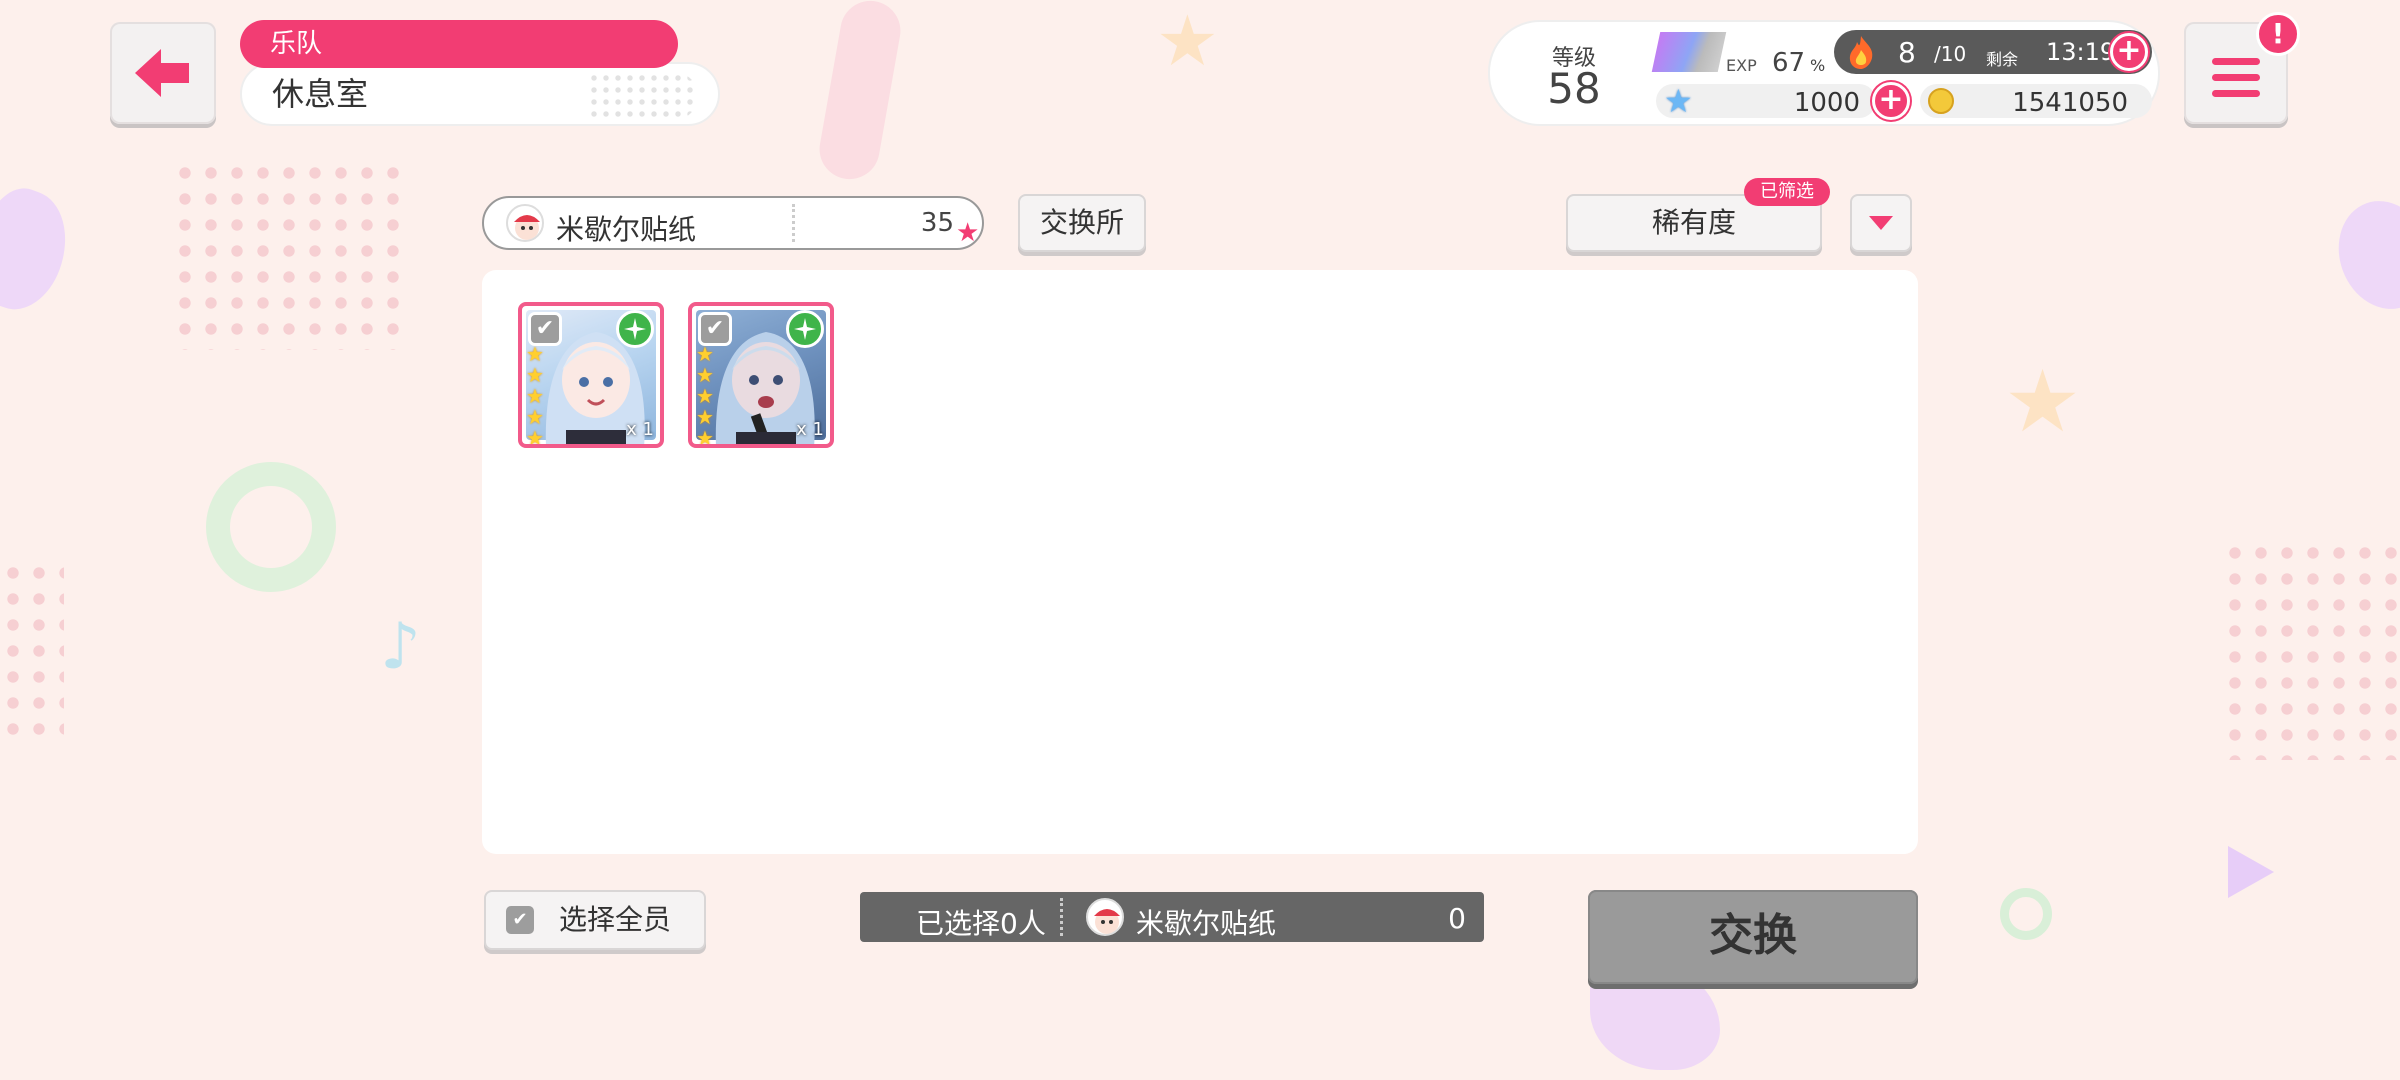 This screenshot has height=1080, width=2400. I want to click on star-badge-icon: ★, so click(968, 233).